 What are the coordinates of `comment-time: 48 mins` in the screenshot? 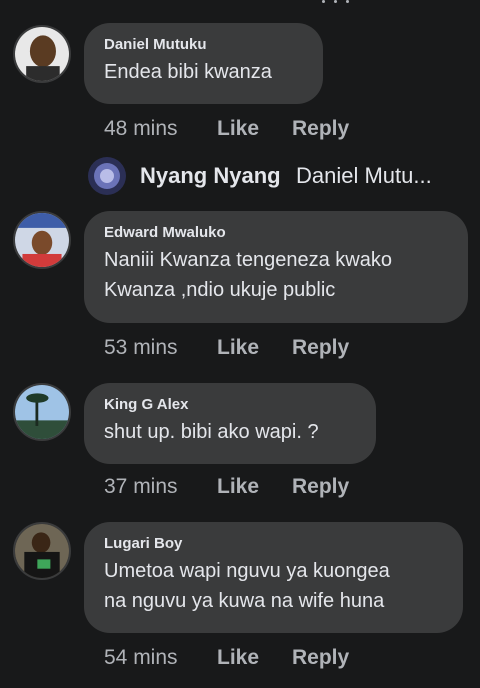 It's located at (141, 129).